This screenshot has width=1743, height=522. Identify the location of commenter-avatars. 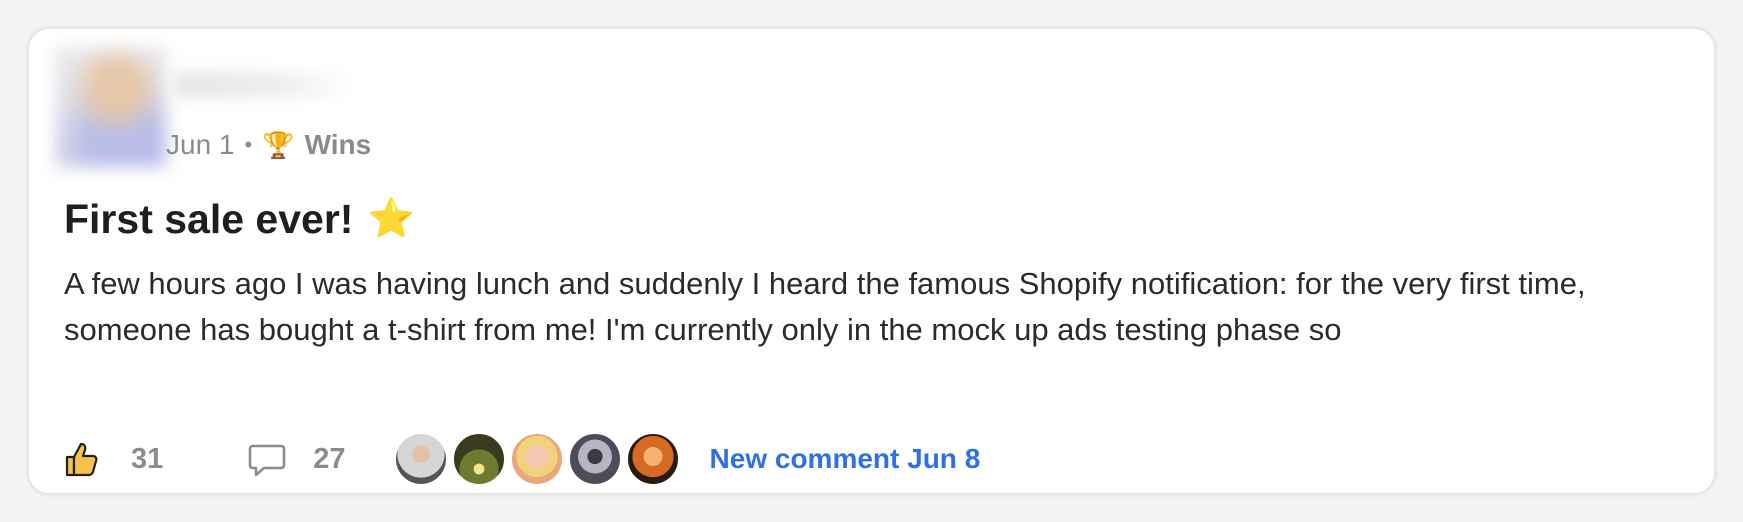
(536, 459).